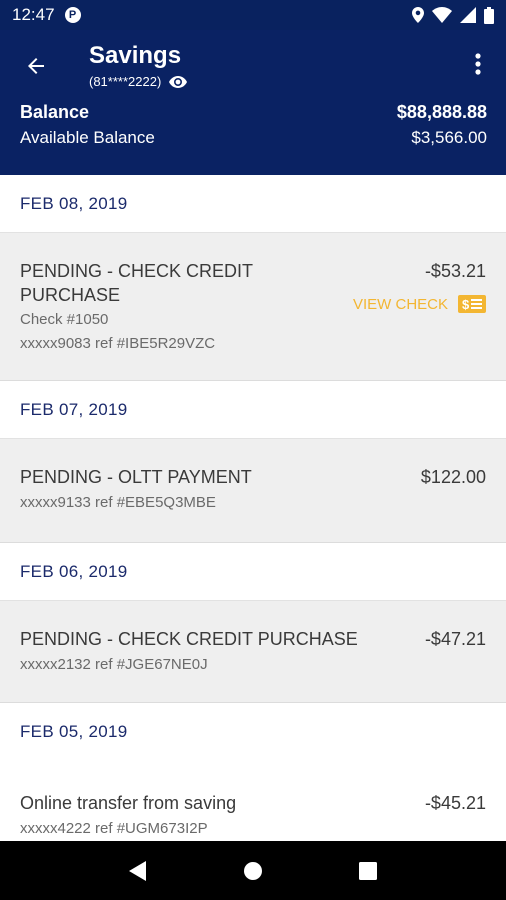  Describe the element at coordinates (125, 81) in the screenshot. I see `account-number: (81****2222)` at that location.